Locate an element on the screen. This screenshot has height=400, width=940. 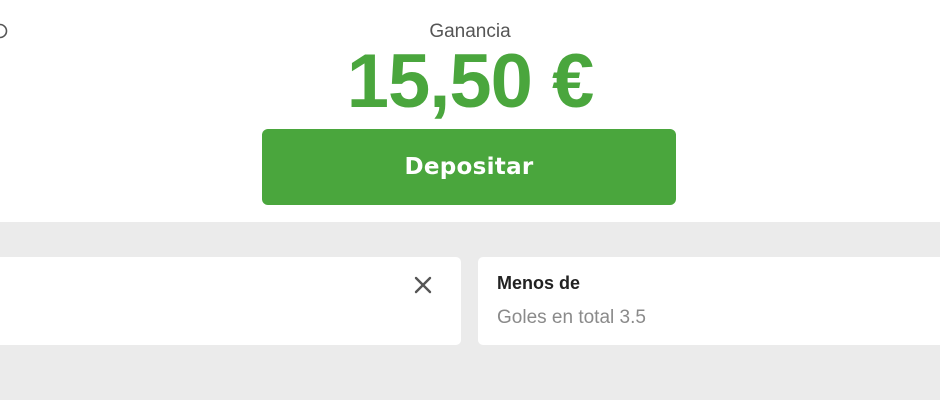
selection-card: Menos de Goles en total 3.5 is located at coordinates (709, 301).